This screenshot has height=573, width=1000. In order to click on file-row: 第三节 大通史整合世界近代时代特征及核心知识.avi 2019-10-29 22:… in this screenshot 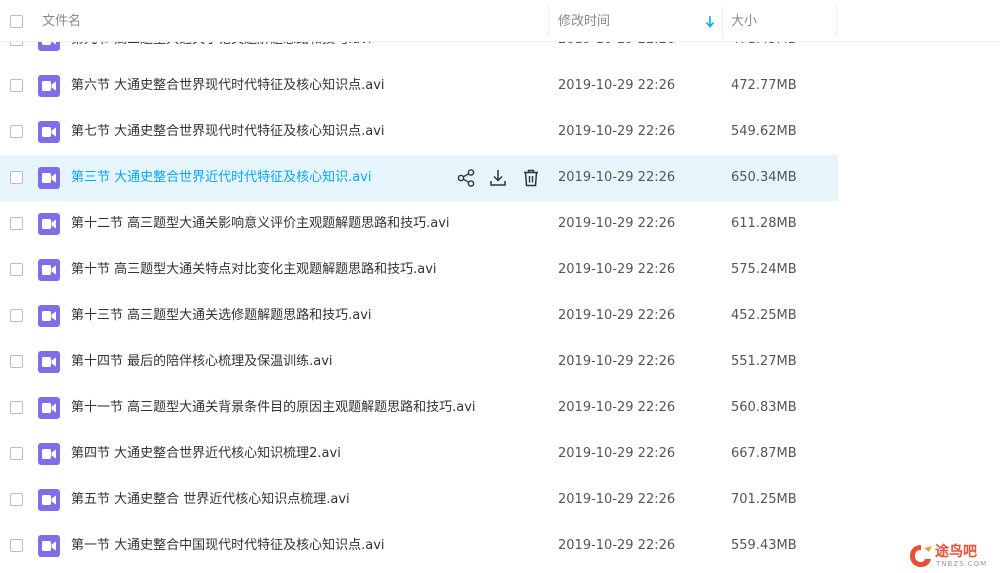, I will do `click(419, 178)`.